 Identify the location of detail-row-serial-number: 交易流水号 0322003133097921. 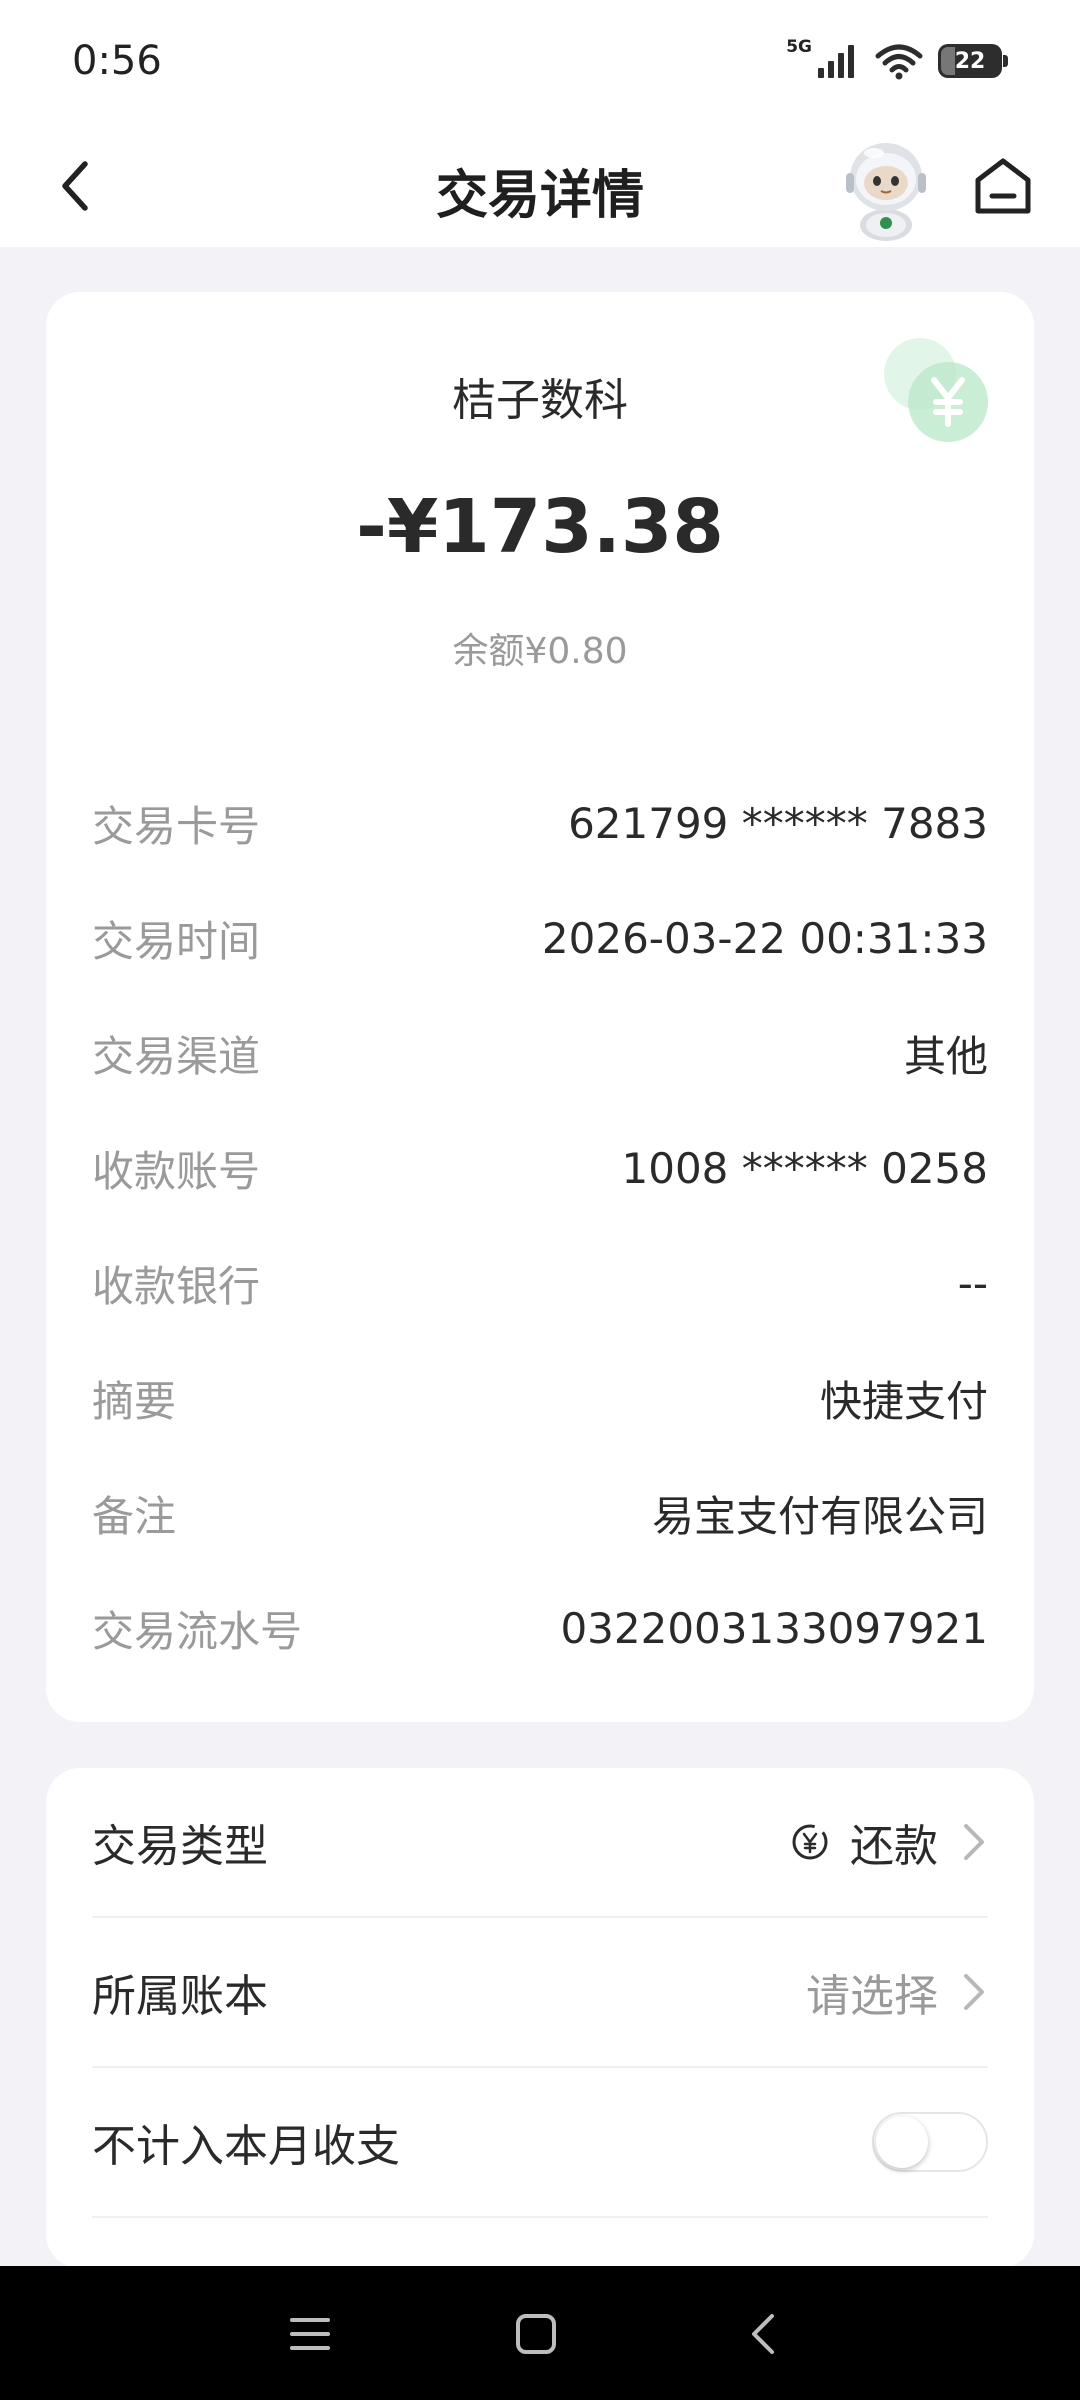
(540, 1628).